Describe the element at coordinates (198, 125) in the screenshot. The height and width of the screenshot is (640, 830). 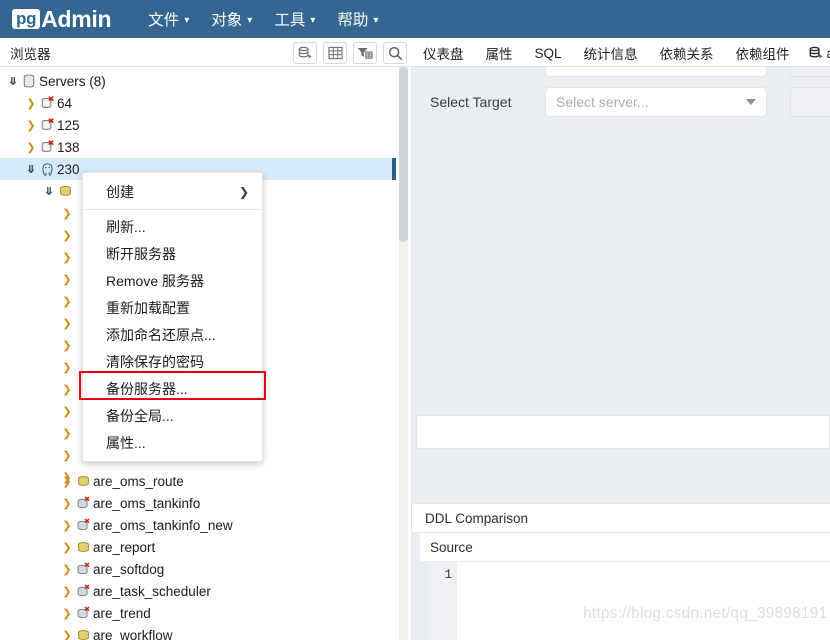
I see `tree-item-server-125: ❯ 125` at that location.